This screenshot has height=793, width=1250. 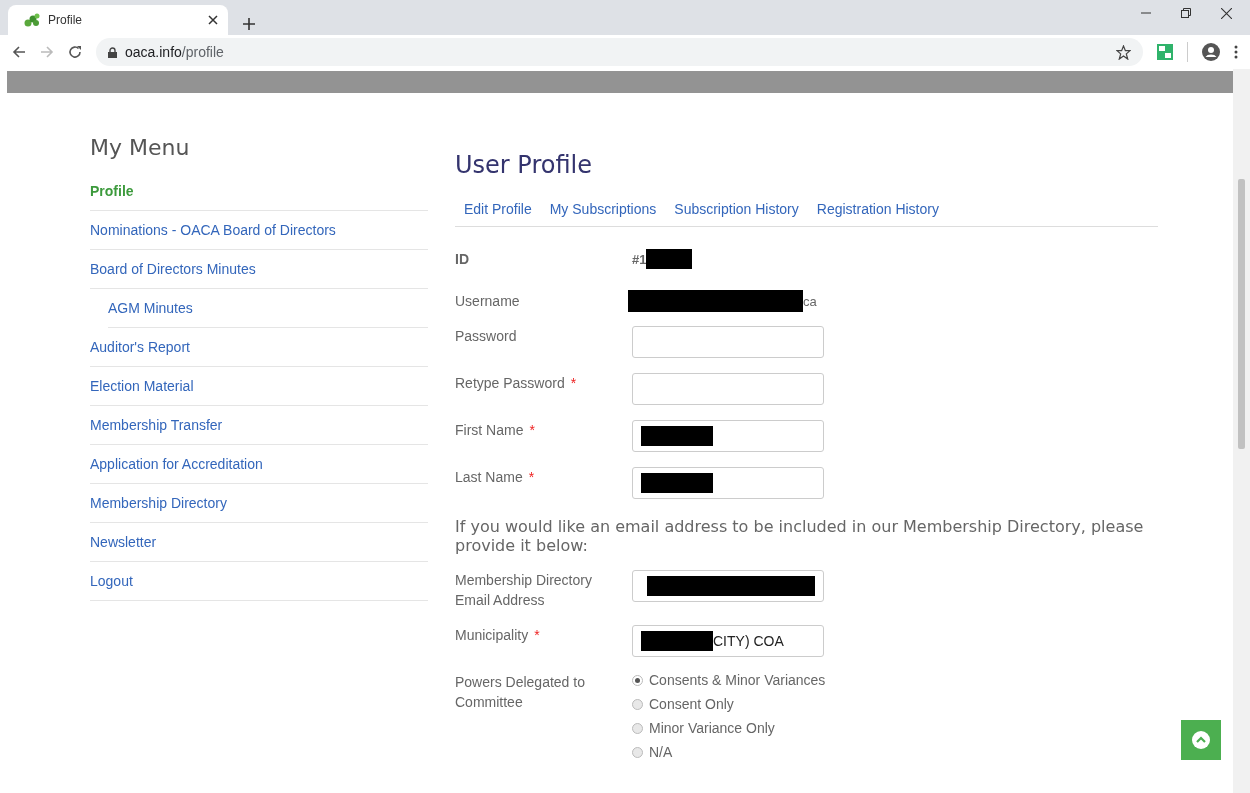 What do you see at coordinates (259, 191) in the screenshot?
I see `menu-link: Profile` at bounding box center [259, 191].